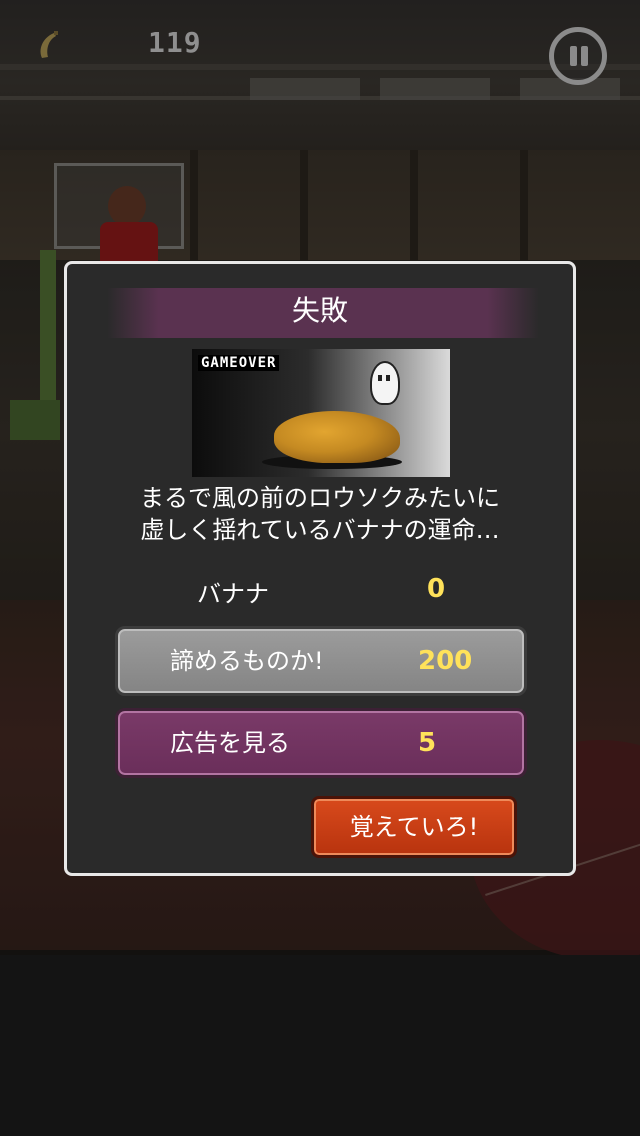  What do you see at coordinates (320, 498) in the screenshot?
I see `message-line: まるで風の前のロウソクみたいに` at bounding box center [320, 498].